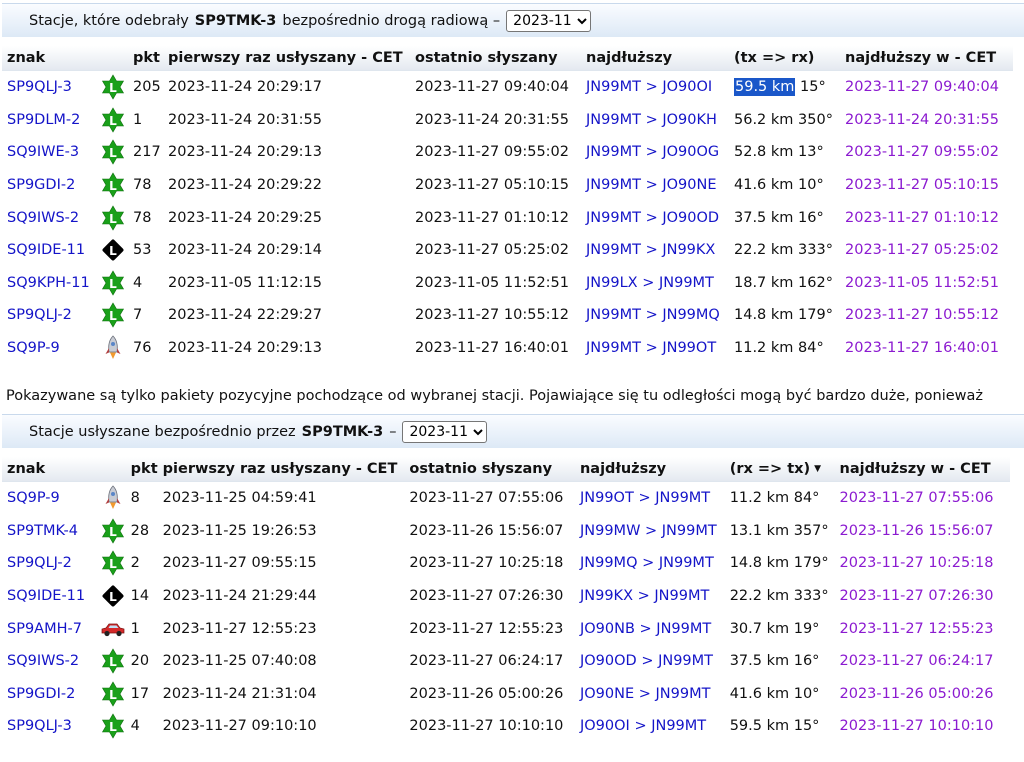 The width and height of the screenshot is (1024, 762). I want to click on locator-from-link: JO90OI, so click(605, 726).